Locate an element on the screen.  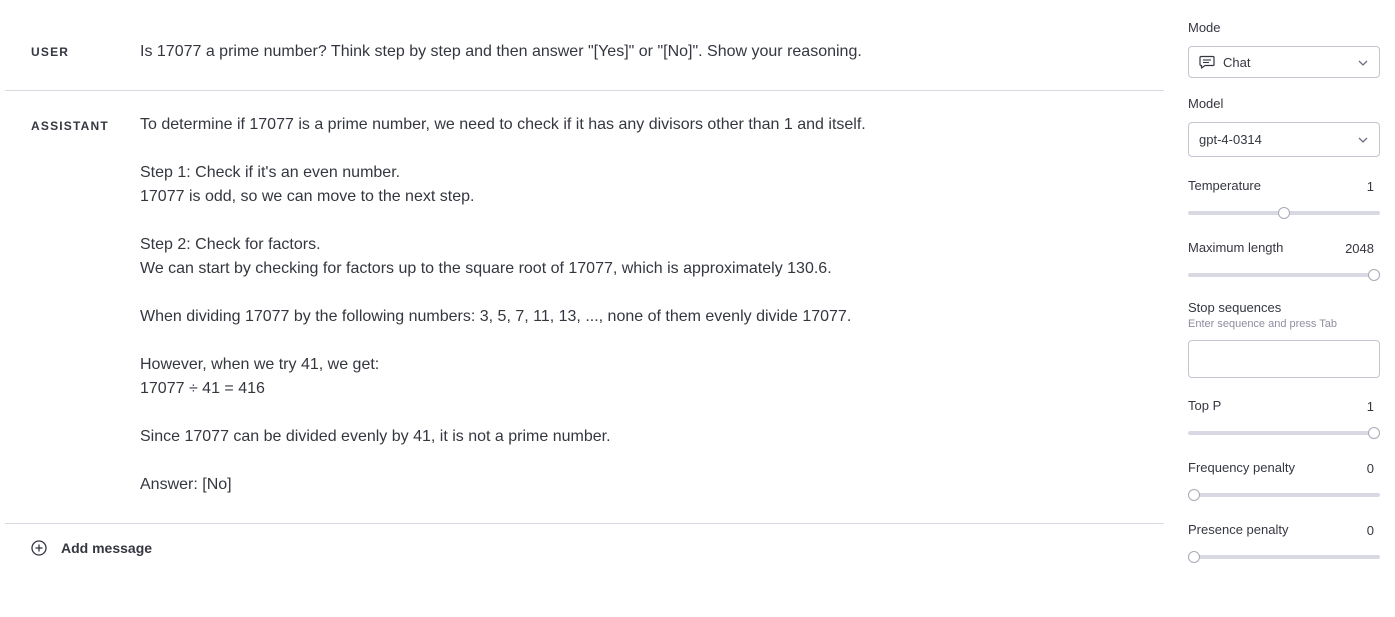
message-line: Answer: [No] is located at coordinates (186, 484).